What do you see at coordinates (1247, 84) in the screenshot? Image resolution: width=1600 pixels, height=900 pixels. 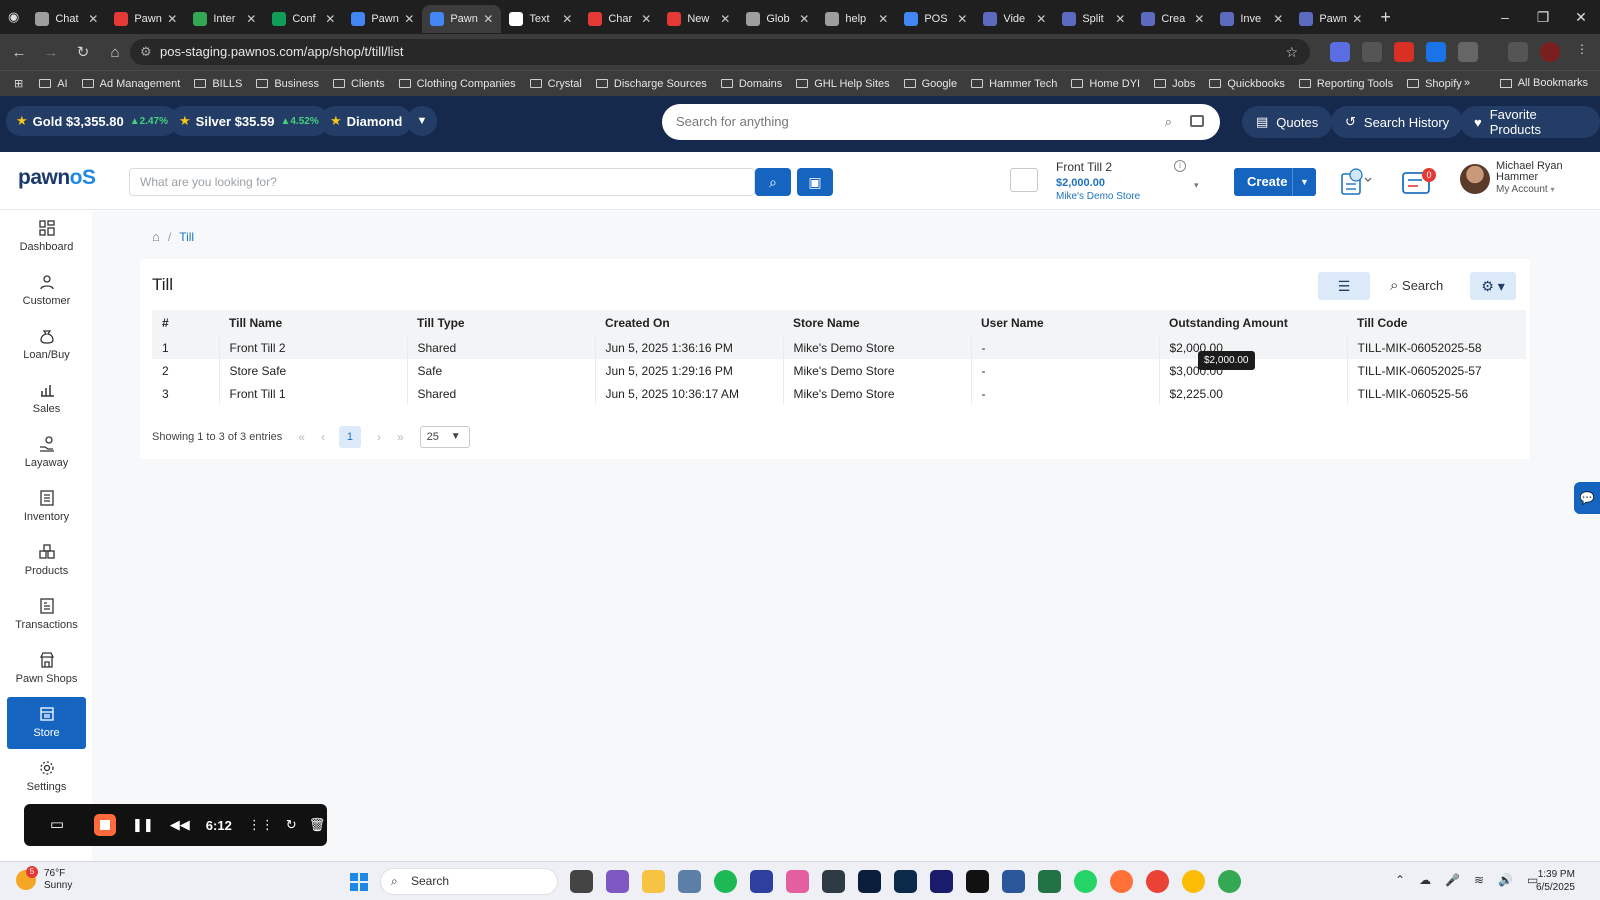 I see `bookmark-folder: Quickbooks` at bounding box center [1247, 84].